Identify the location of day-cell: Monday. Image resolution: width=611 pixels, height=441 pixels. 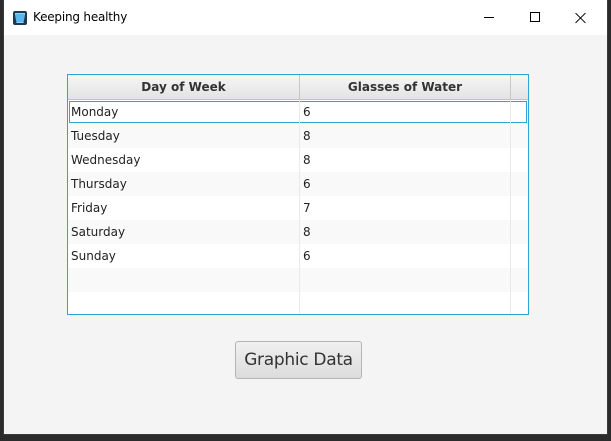
(184, 112).